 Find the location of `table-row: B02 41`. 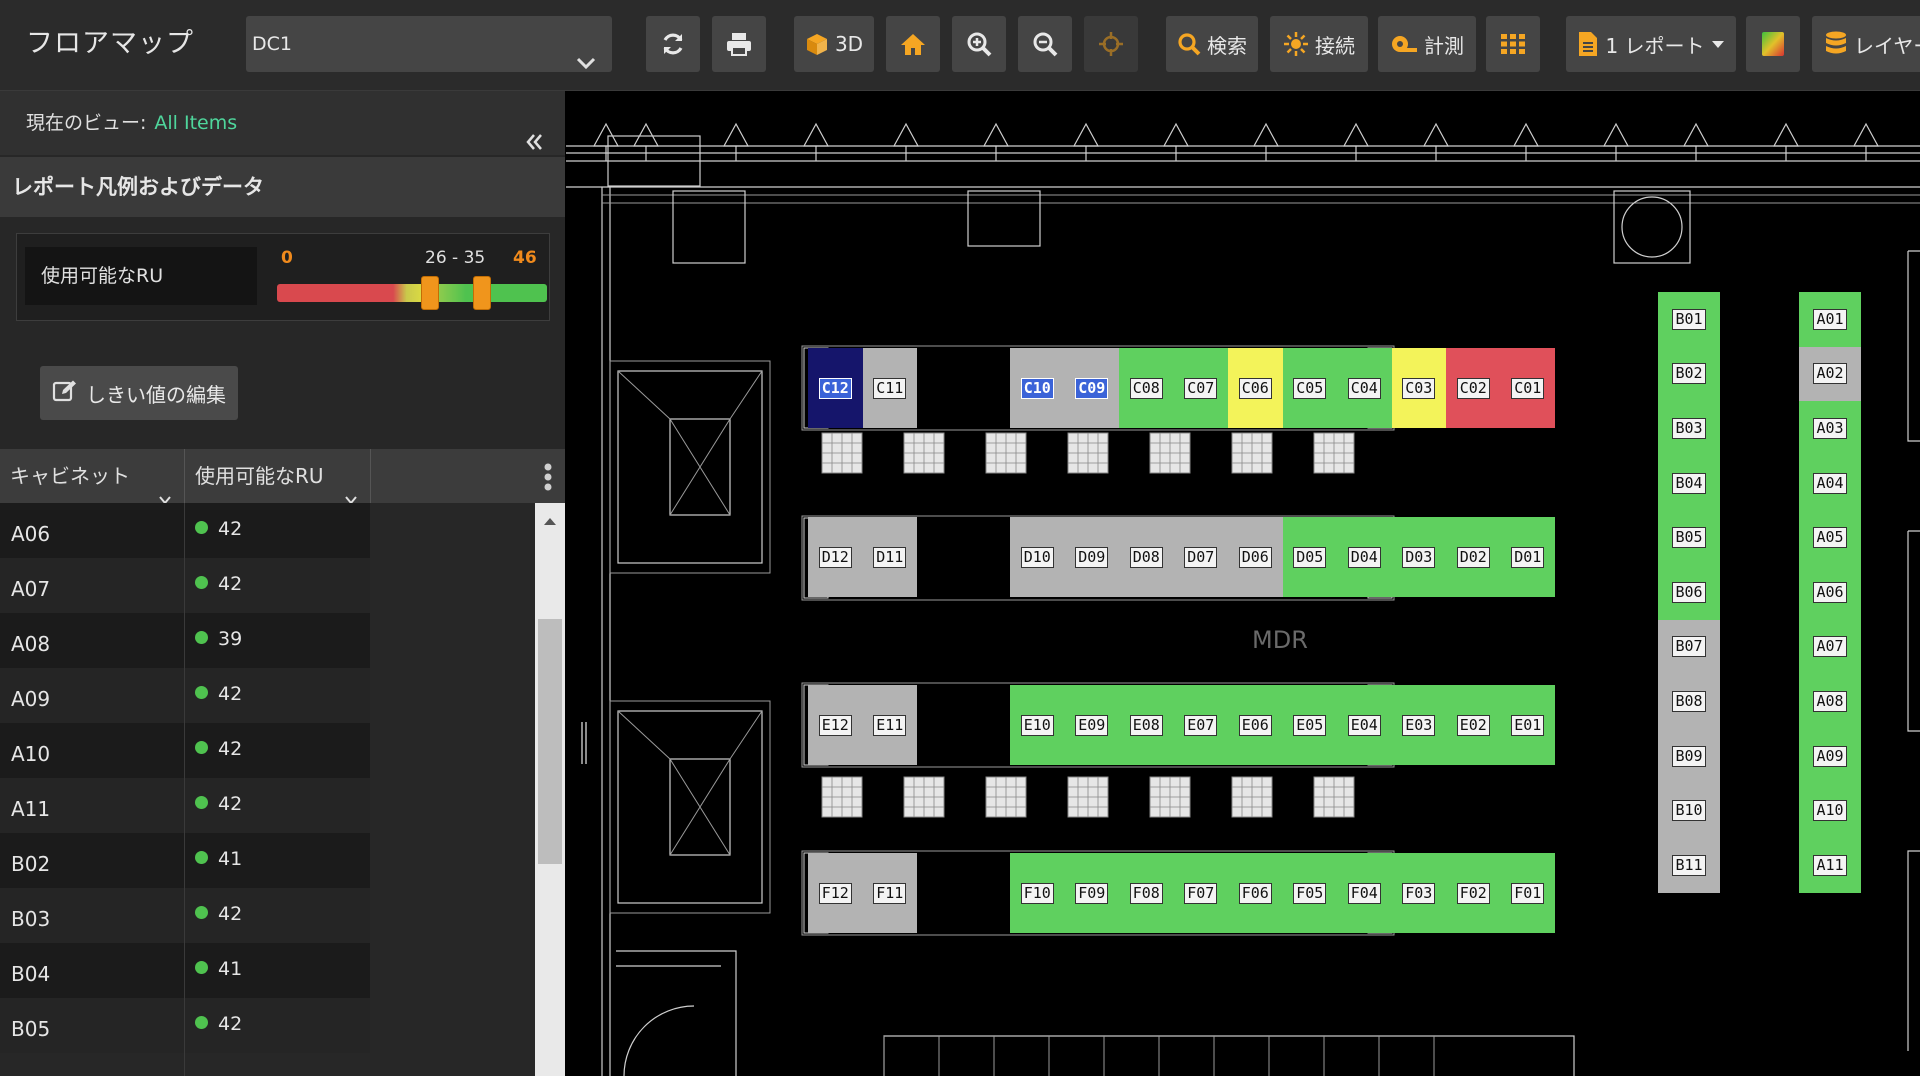

table-row: B02 41 is located at coordinates (267, 860).